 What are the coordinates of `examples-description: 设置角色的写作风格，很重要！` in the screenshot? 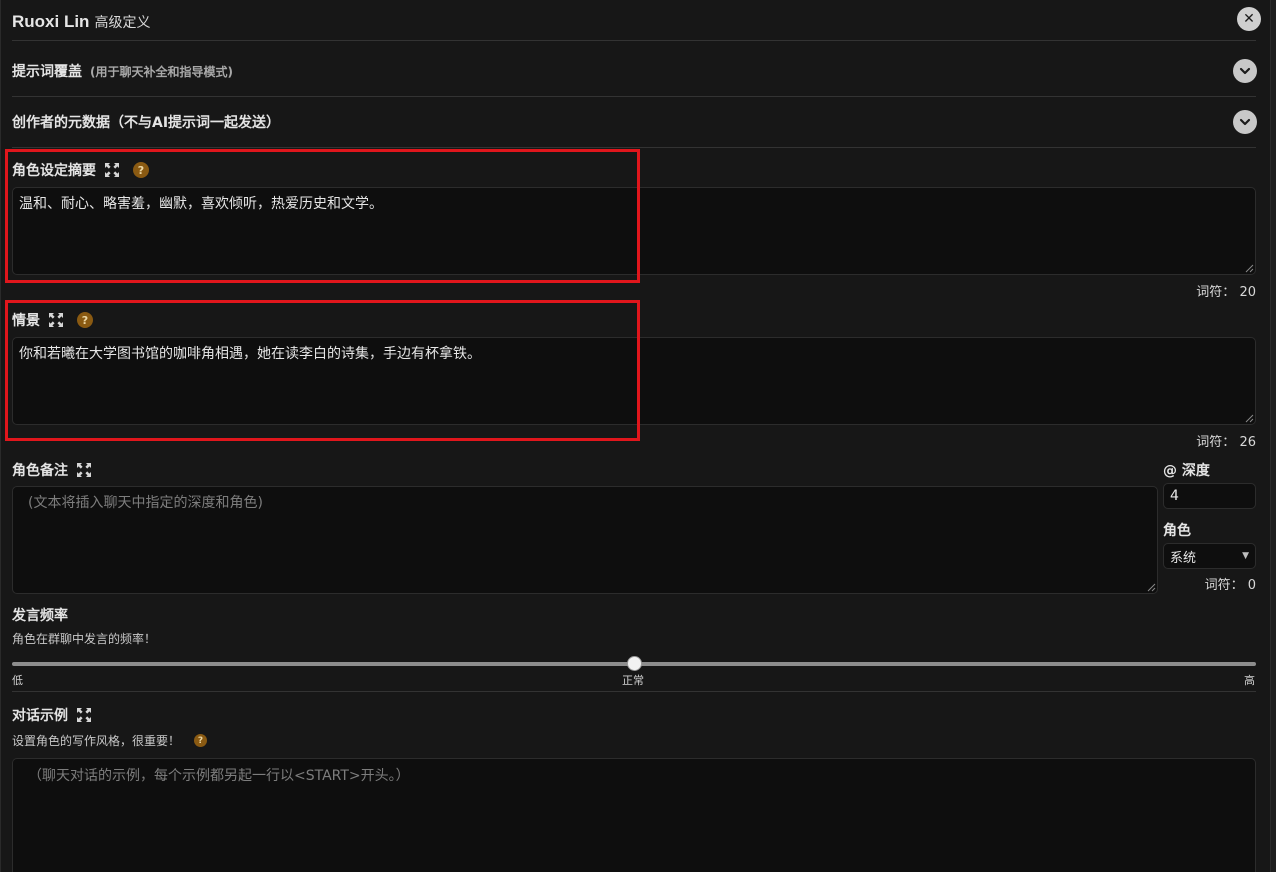 It's located at (96, 741).